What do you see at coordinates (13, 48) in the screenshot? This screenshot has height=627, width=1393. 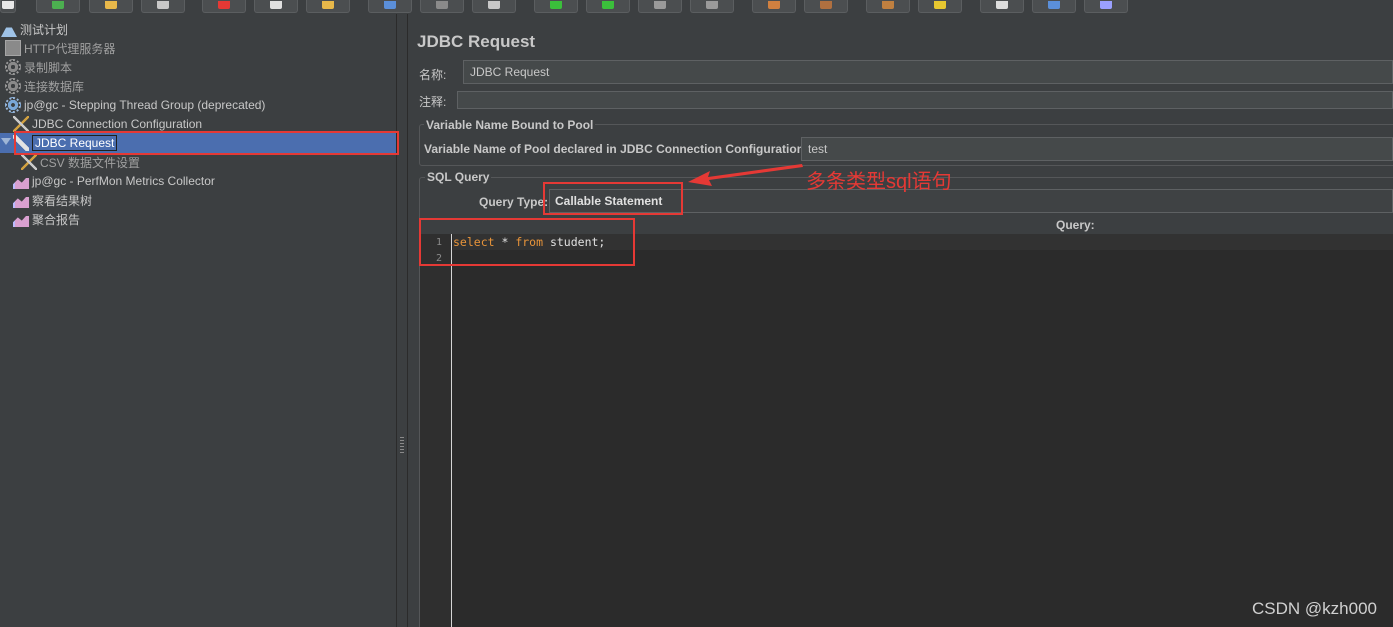 I see `proxy-icon` at bounding box center [13, 48].